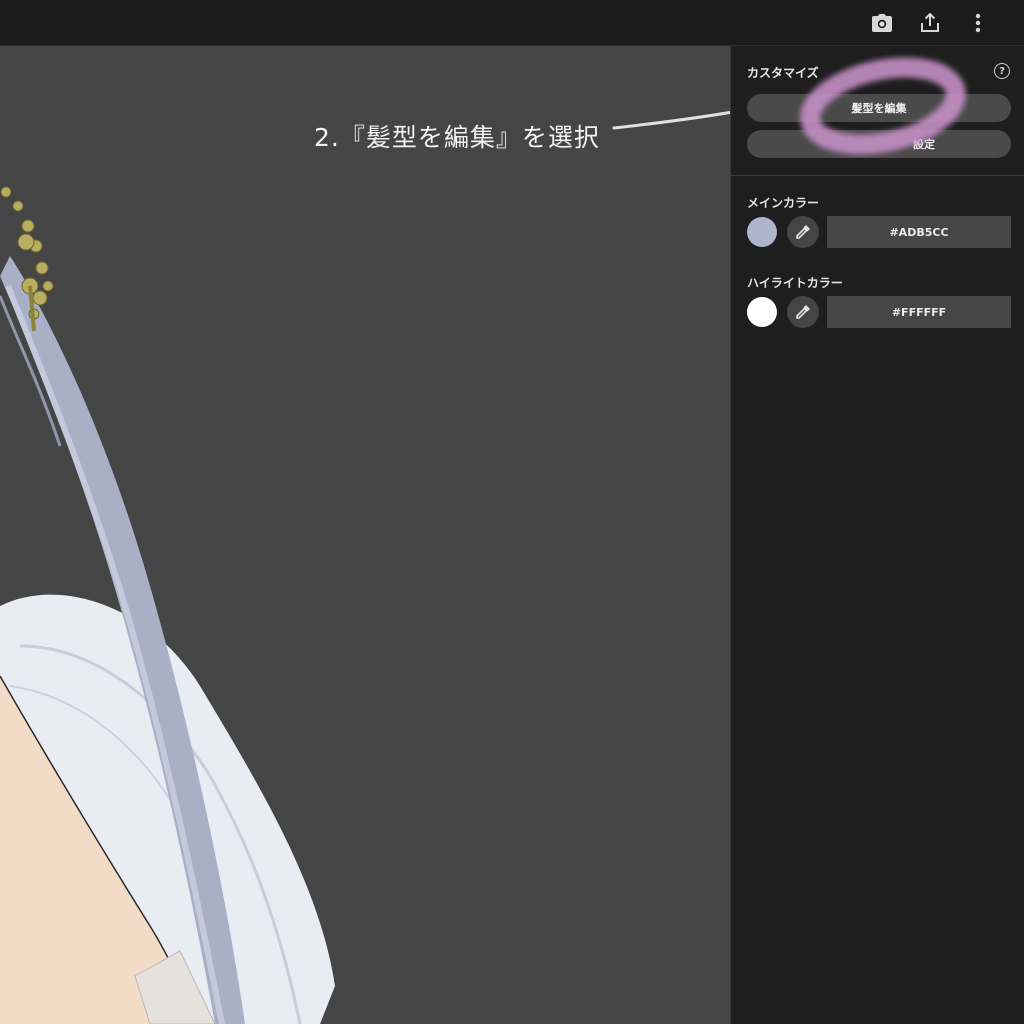 The height and width of the screenshot is (1024, 1024). What do you see at coordinates (795, 283) in the screenshot?
I see `highlight-color-title: ハイライトカラー` at bounding box center [795, 283].